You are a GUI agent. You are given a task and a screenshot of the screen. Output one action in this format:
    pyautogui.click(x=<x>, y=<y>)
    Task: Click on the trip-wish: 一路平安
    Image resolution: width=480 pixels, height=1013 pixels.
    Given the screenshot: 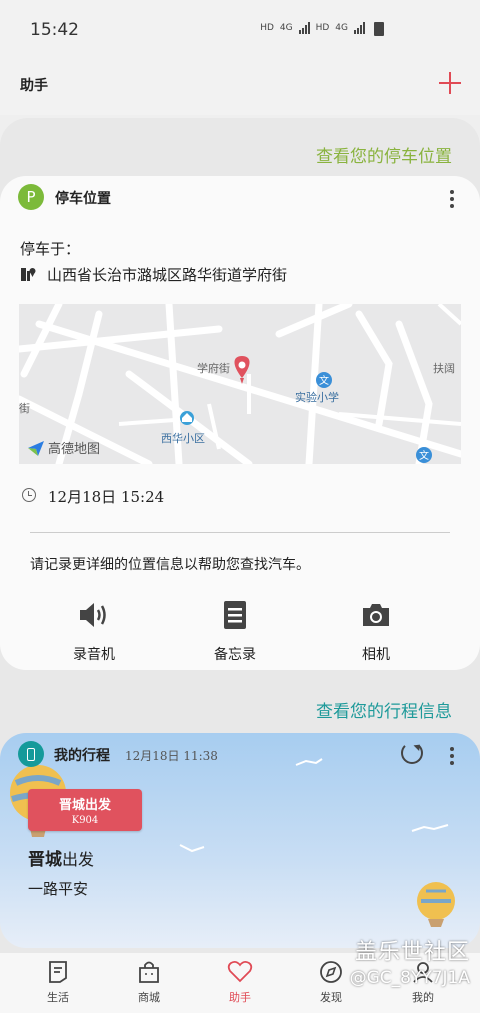 What is the action you would take?
    pyautogui.click(x=58, y=889)
    